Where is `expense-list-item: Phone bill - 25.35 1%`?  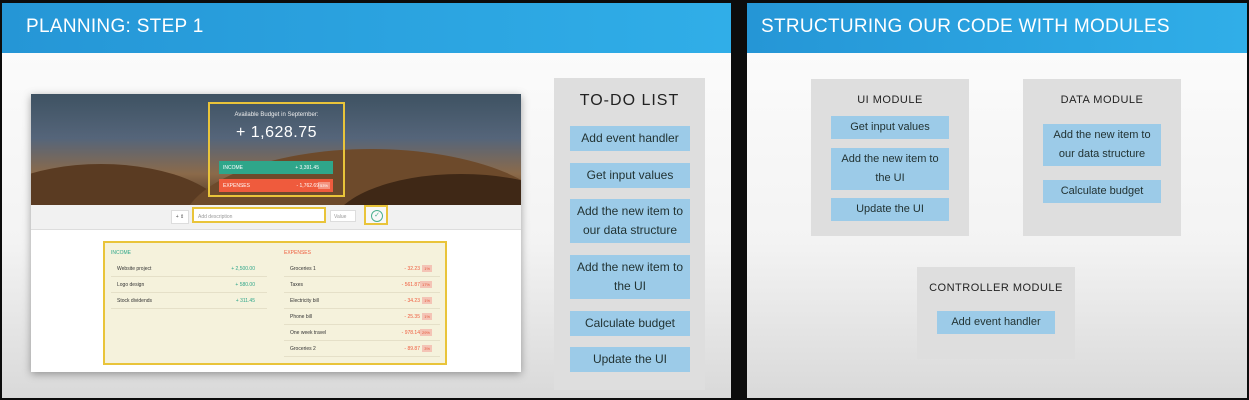 expense-list-item: Phone bill - 25.35 1% is located at coordinates (362, 317).